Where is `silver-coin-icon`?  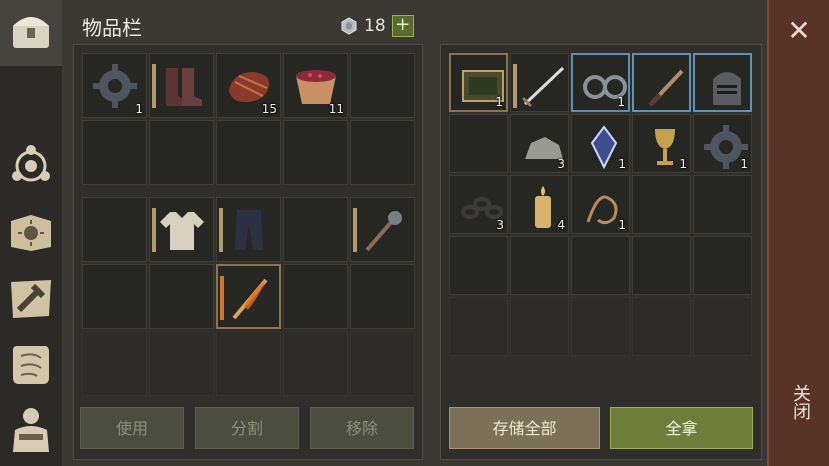 silver-coin-icon is located at coordinates (349, 26).